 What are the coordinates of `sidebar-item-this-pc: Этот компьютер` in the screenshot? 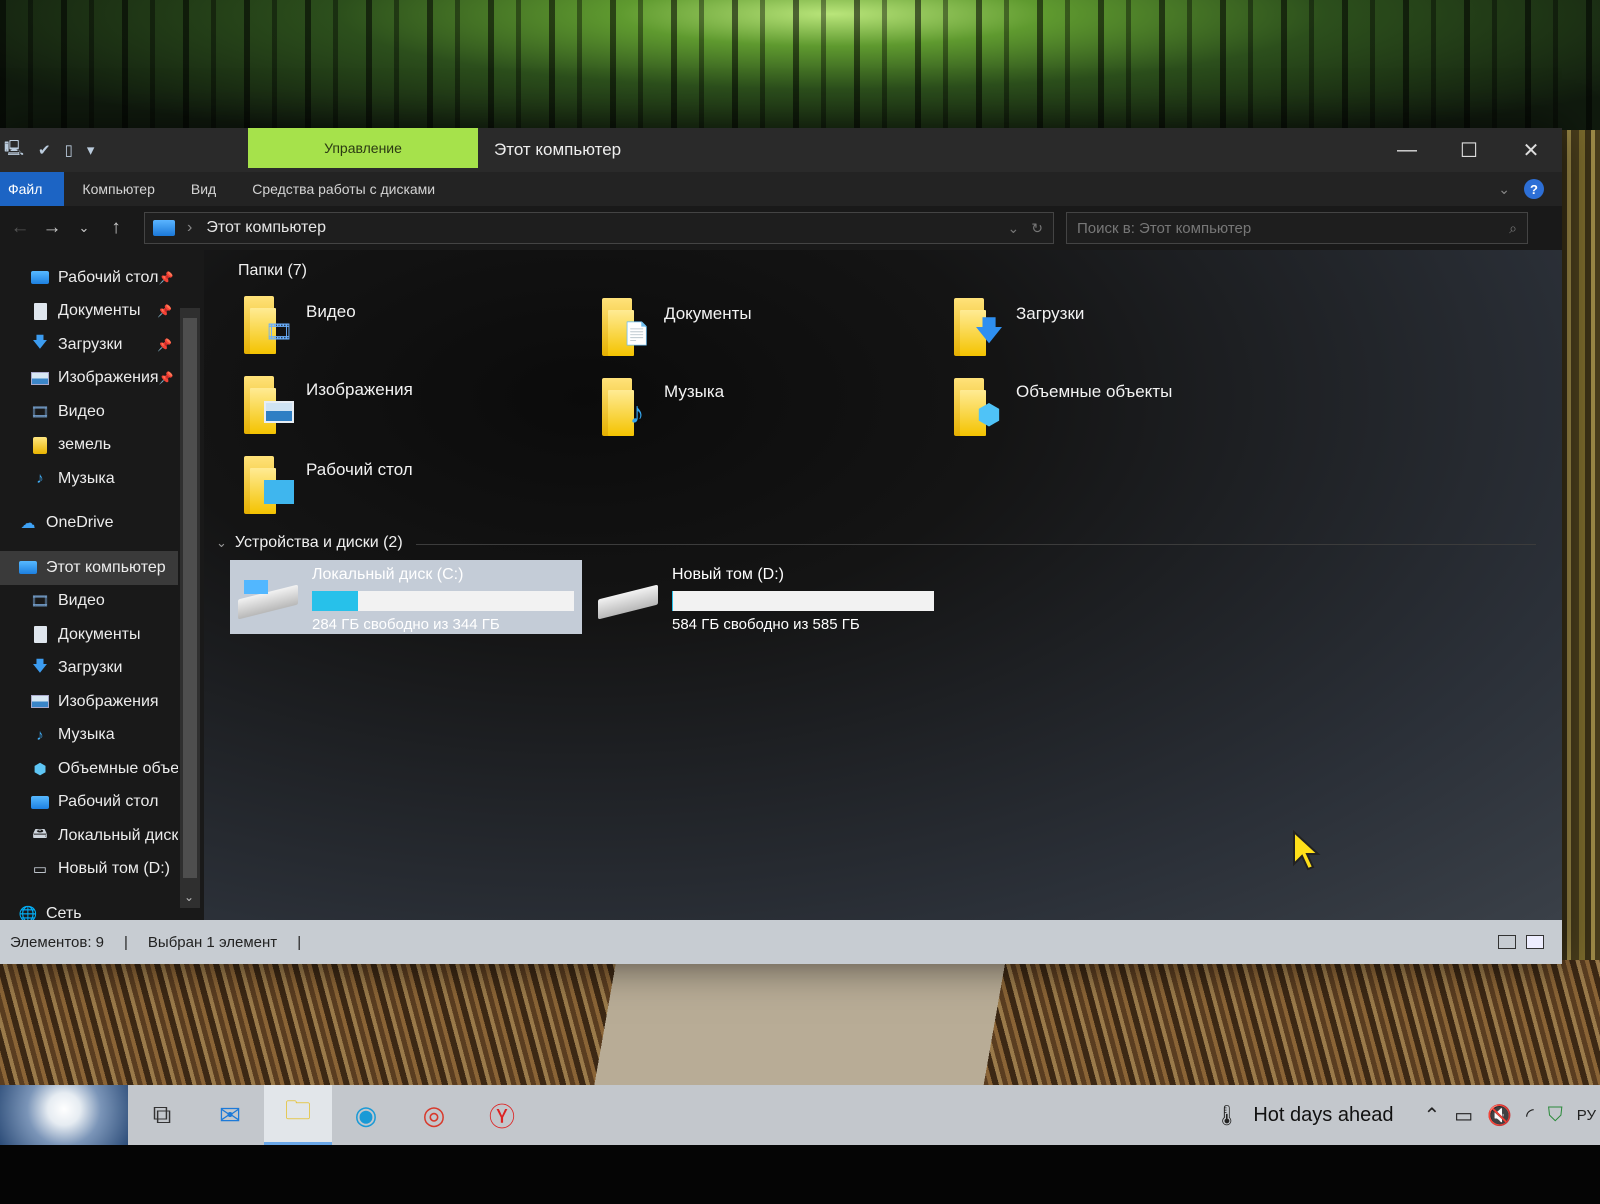 It's located at (89, 568).